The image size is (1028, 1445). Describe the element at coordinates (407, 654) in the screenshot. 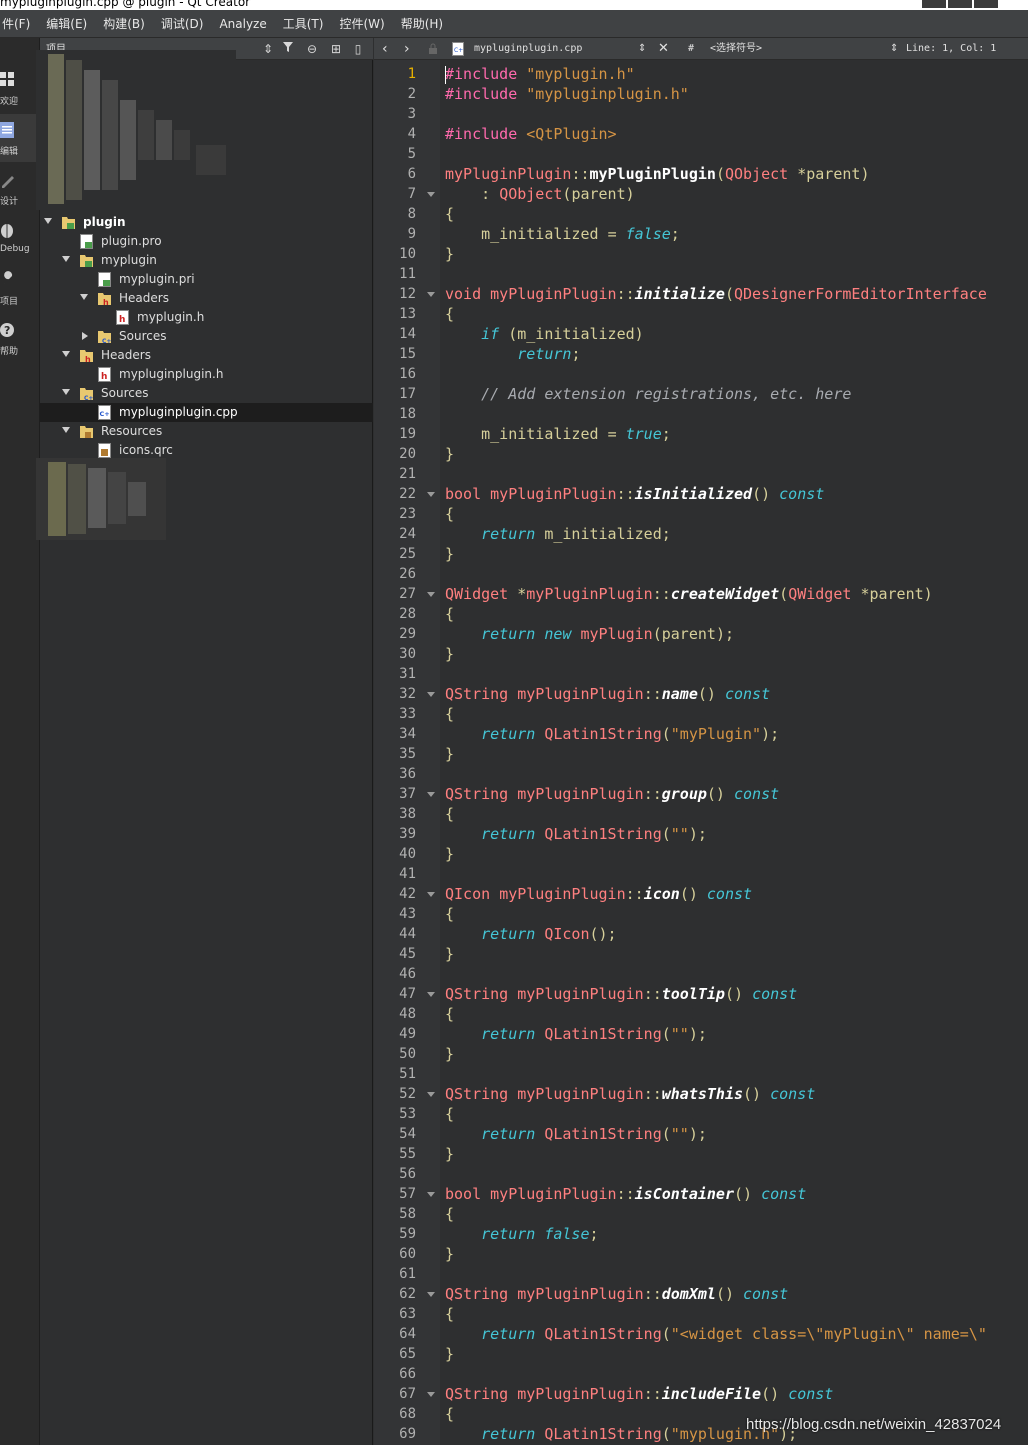

I see `line-number: 30` at that location.